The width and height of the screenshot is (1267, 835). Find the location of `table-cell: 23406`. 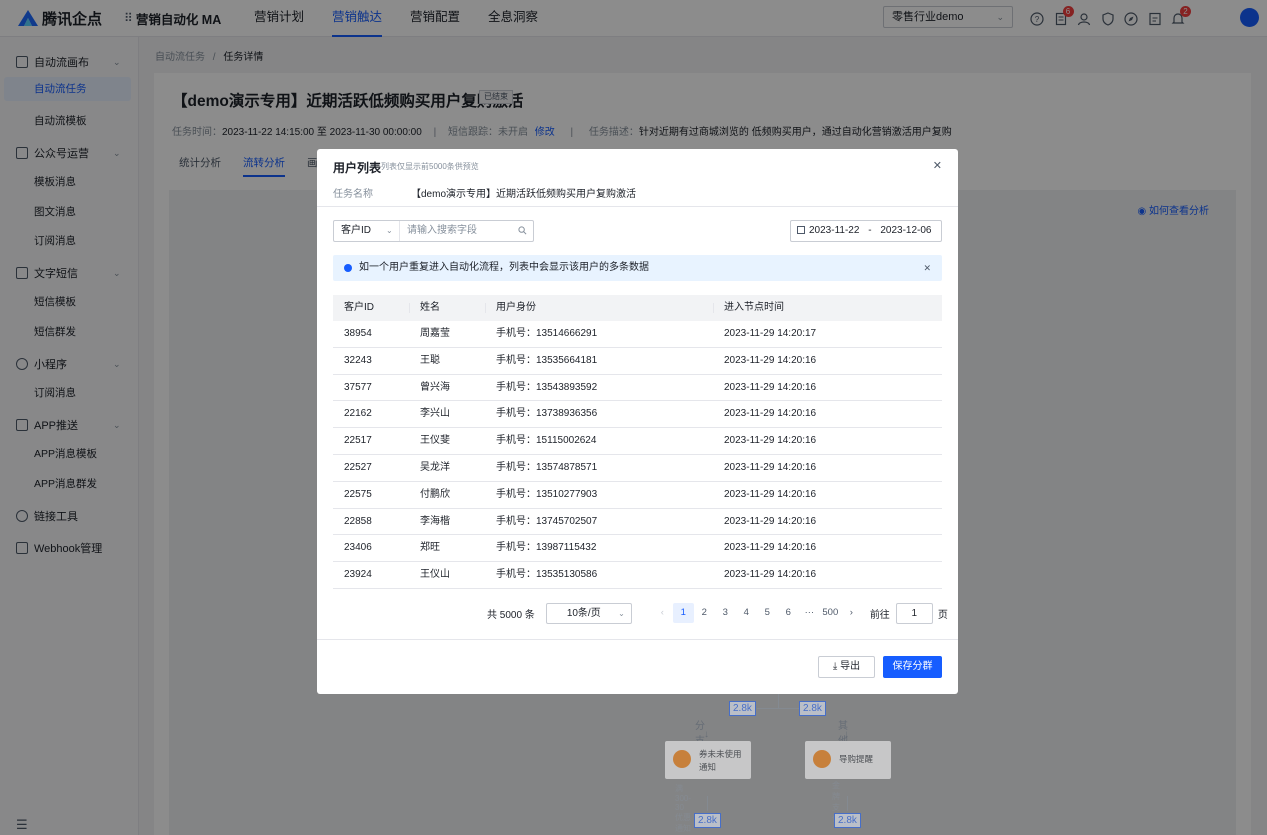

table-cell: 23406 is located at coordinates (358, 548).